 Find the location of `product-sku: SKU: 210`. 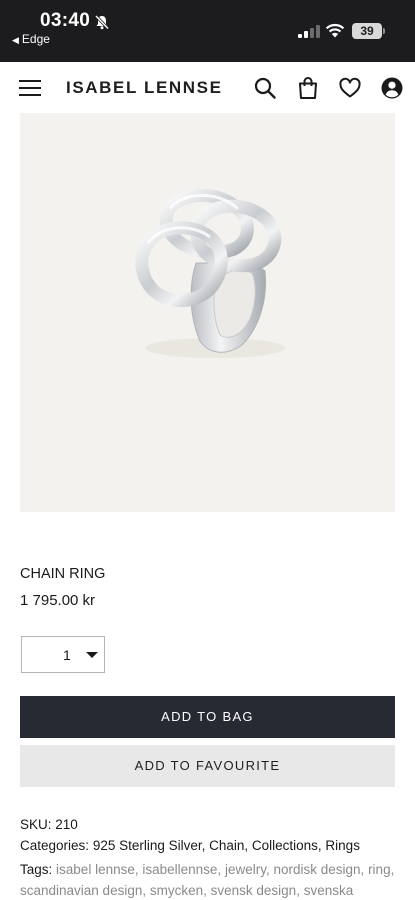

product-sku: SKU: 210 is located at coordinates (215, 824).